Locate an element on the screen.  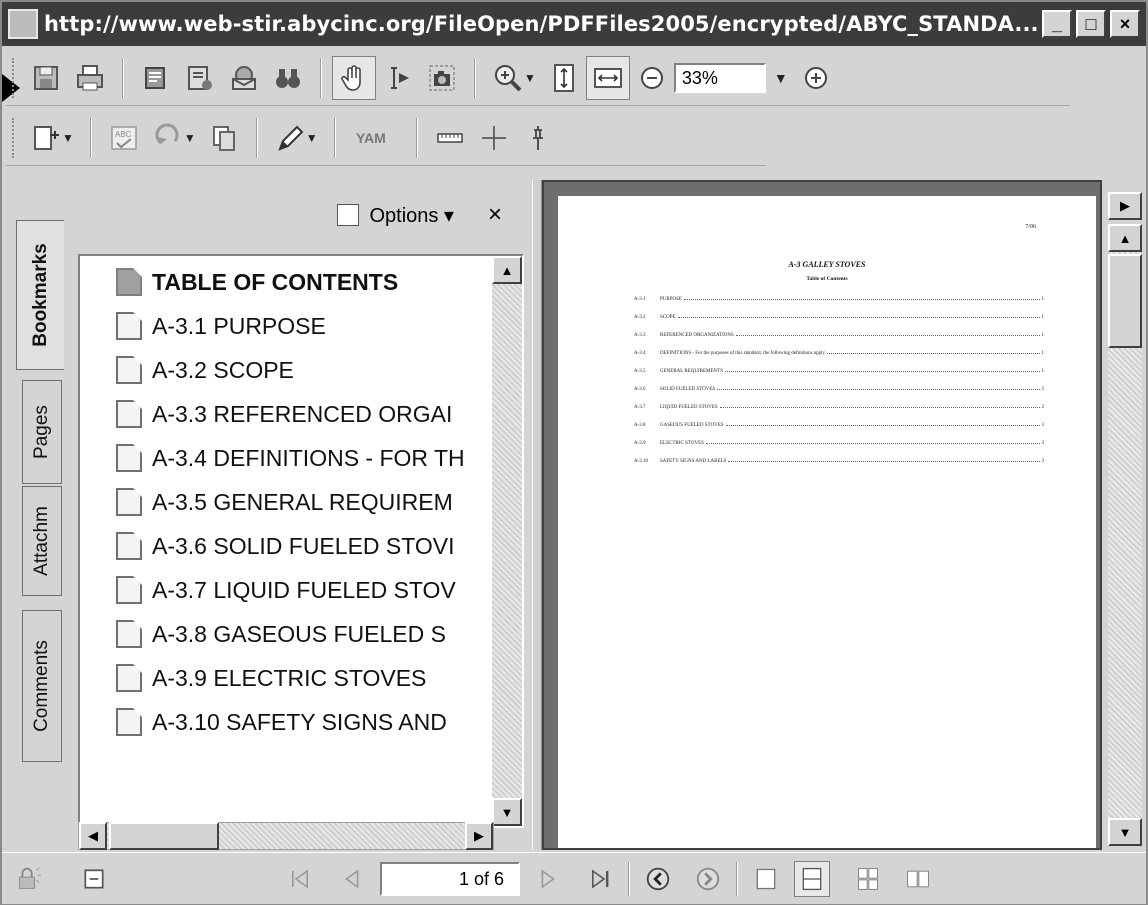
bookmark-item: A-3.7 LIQUID FUELED STOV is located at coordinates (286, 590).